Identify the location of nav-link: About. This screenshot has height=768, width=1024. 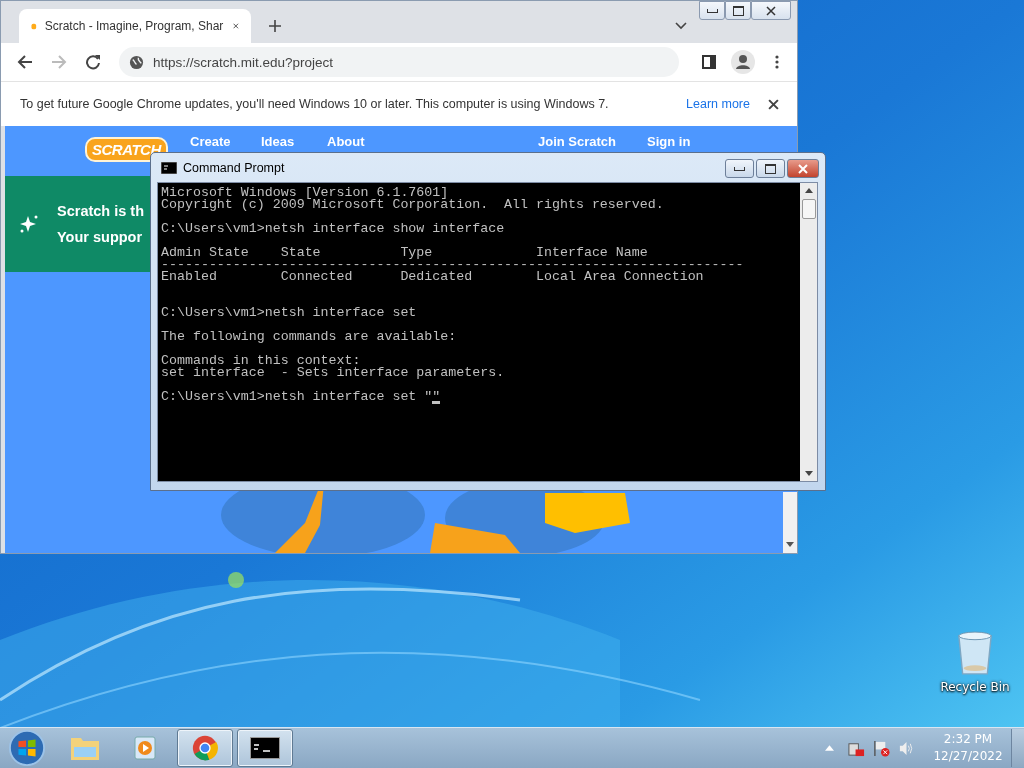
(346, 141).